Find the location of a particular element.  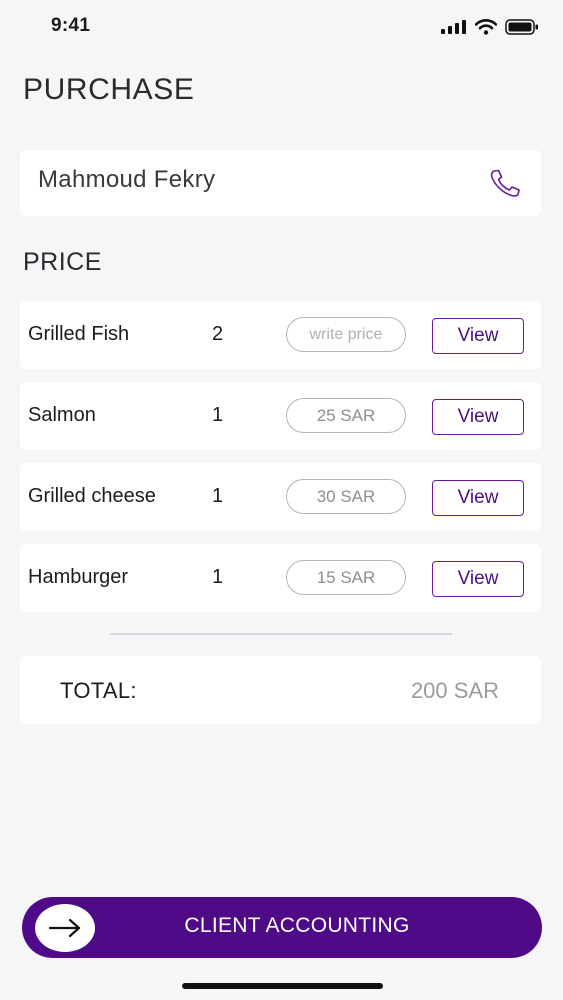

item-name: Grilled Fish is located at coordinates (79, 334).